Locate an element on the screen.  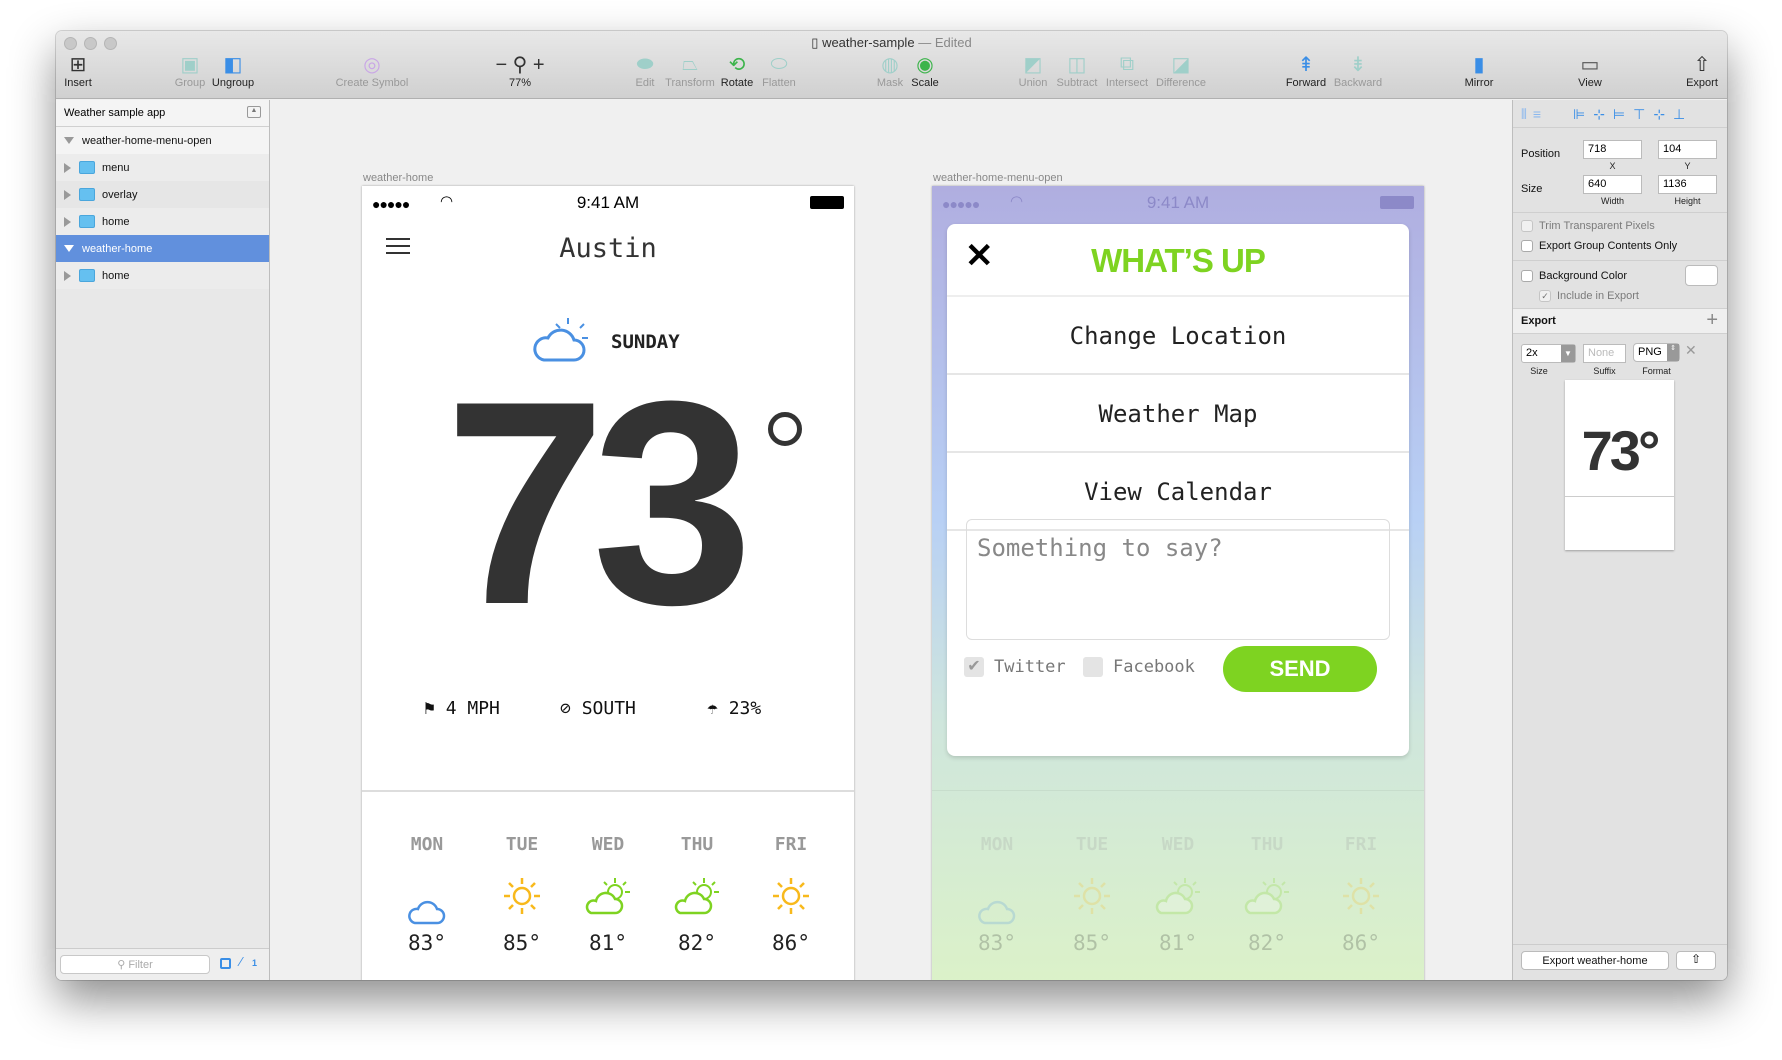
slice-icon: ⁄ is located at coordinates (241, 961).